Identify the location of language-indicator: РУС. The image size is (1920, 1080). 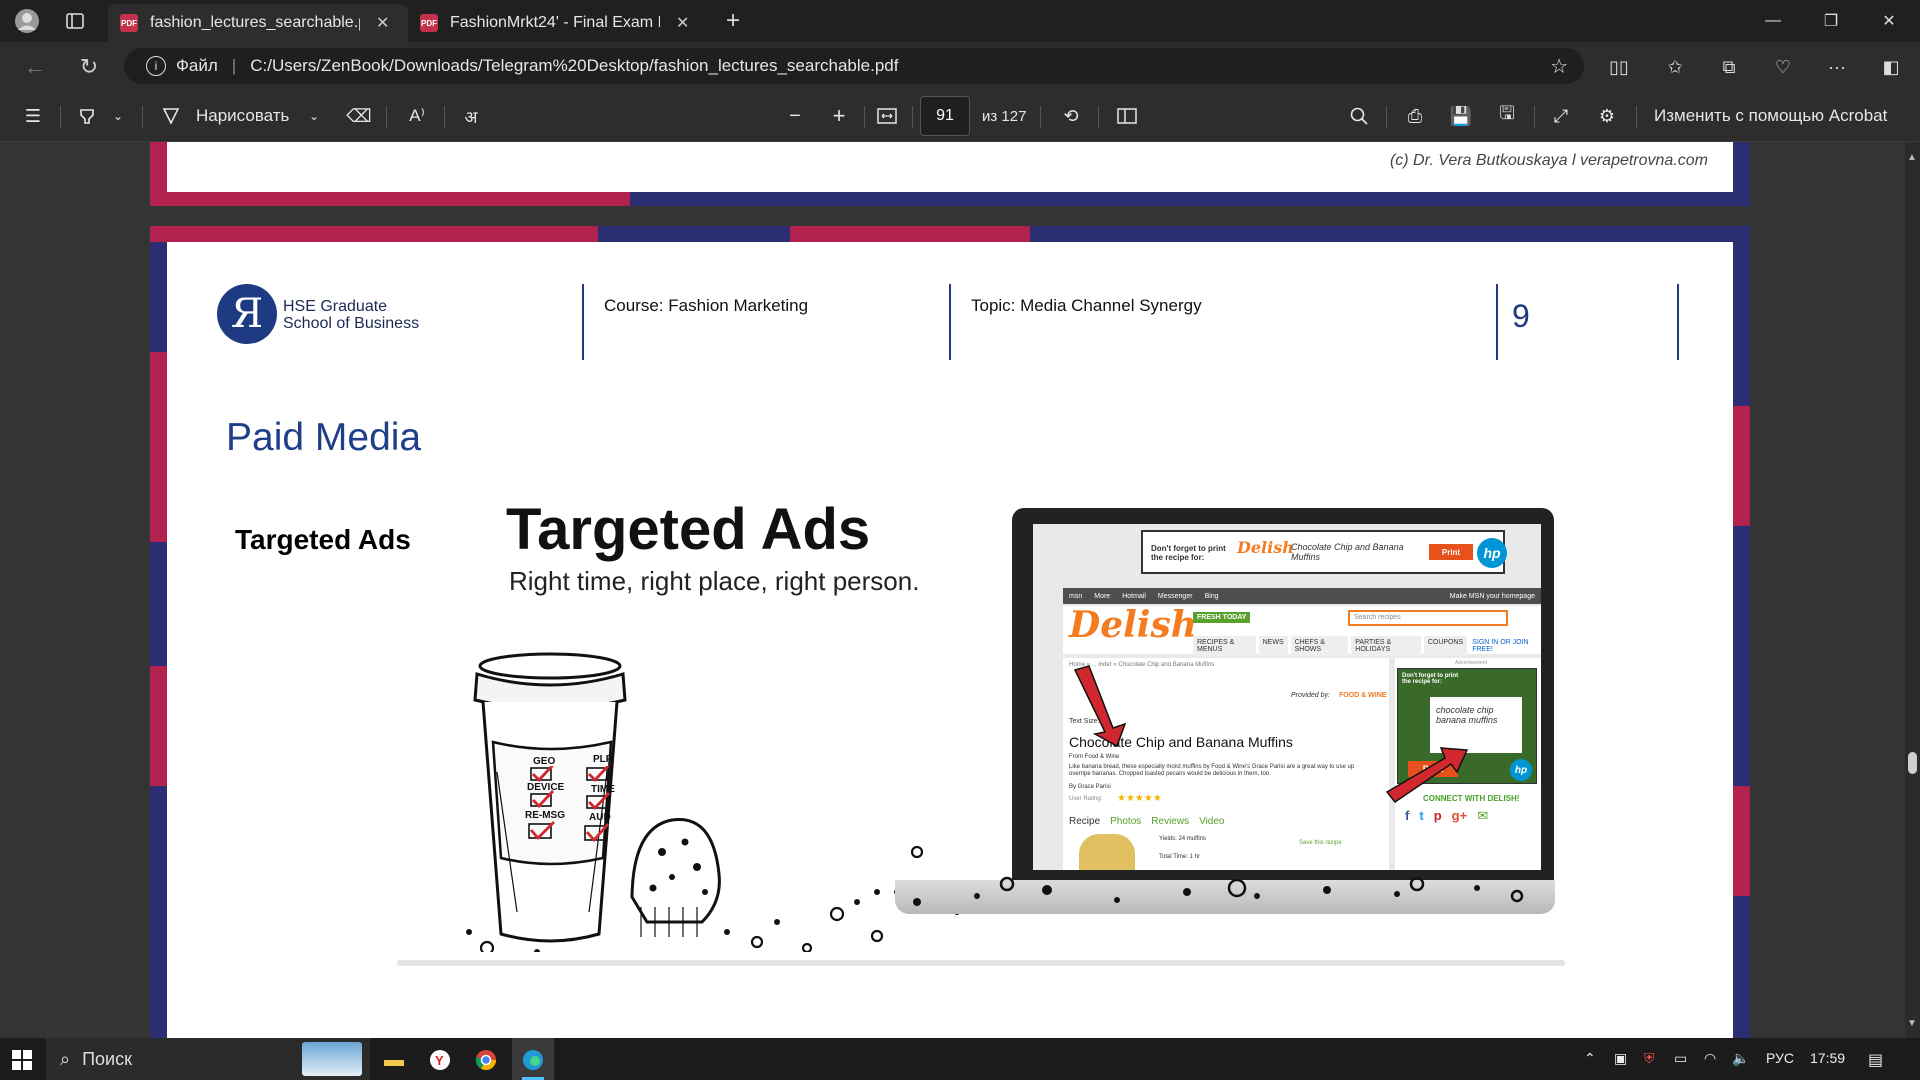
(1780, 1058).